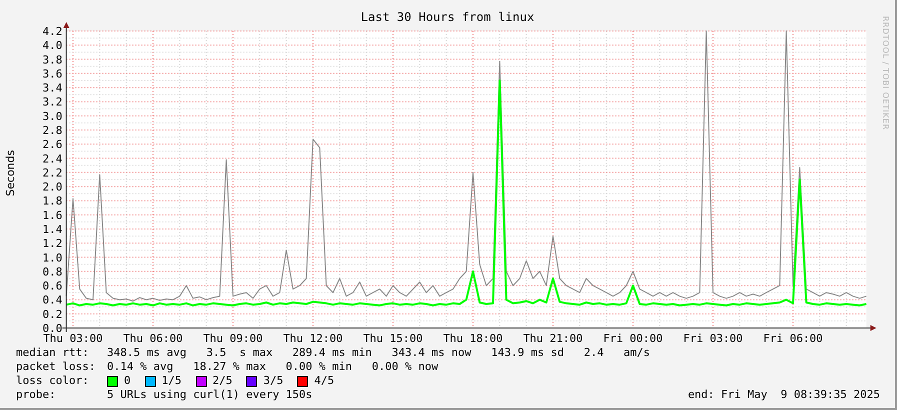 The height and width of the screenshot is (410, 897). I want to click on y-tick-label: 2.2, so click(52, 173).